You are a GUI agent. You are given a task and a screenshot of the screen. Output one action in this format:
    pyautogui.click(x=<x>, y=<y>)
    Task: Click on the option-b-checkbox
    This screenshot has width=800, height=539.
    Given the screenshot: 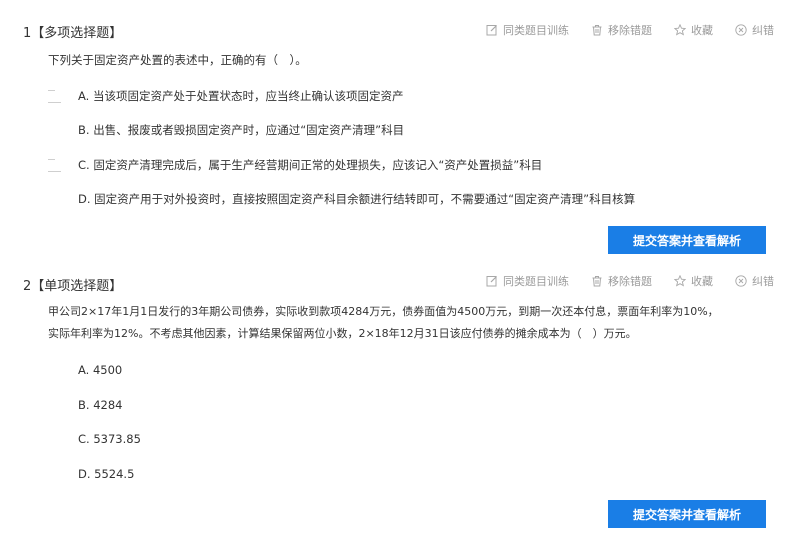 What is the action you would take?
    pyautogui.click(x=54, y=130)
    